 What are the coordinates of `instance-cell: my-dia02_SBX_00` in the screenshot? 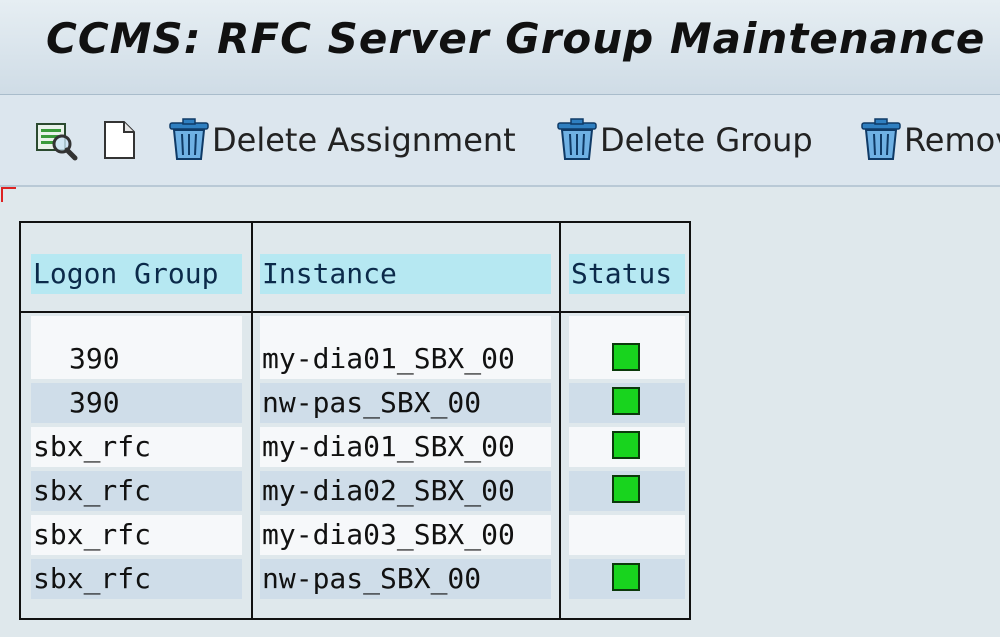 It's located at (405, 491).